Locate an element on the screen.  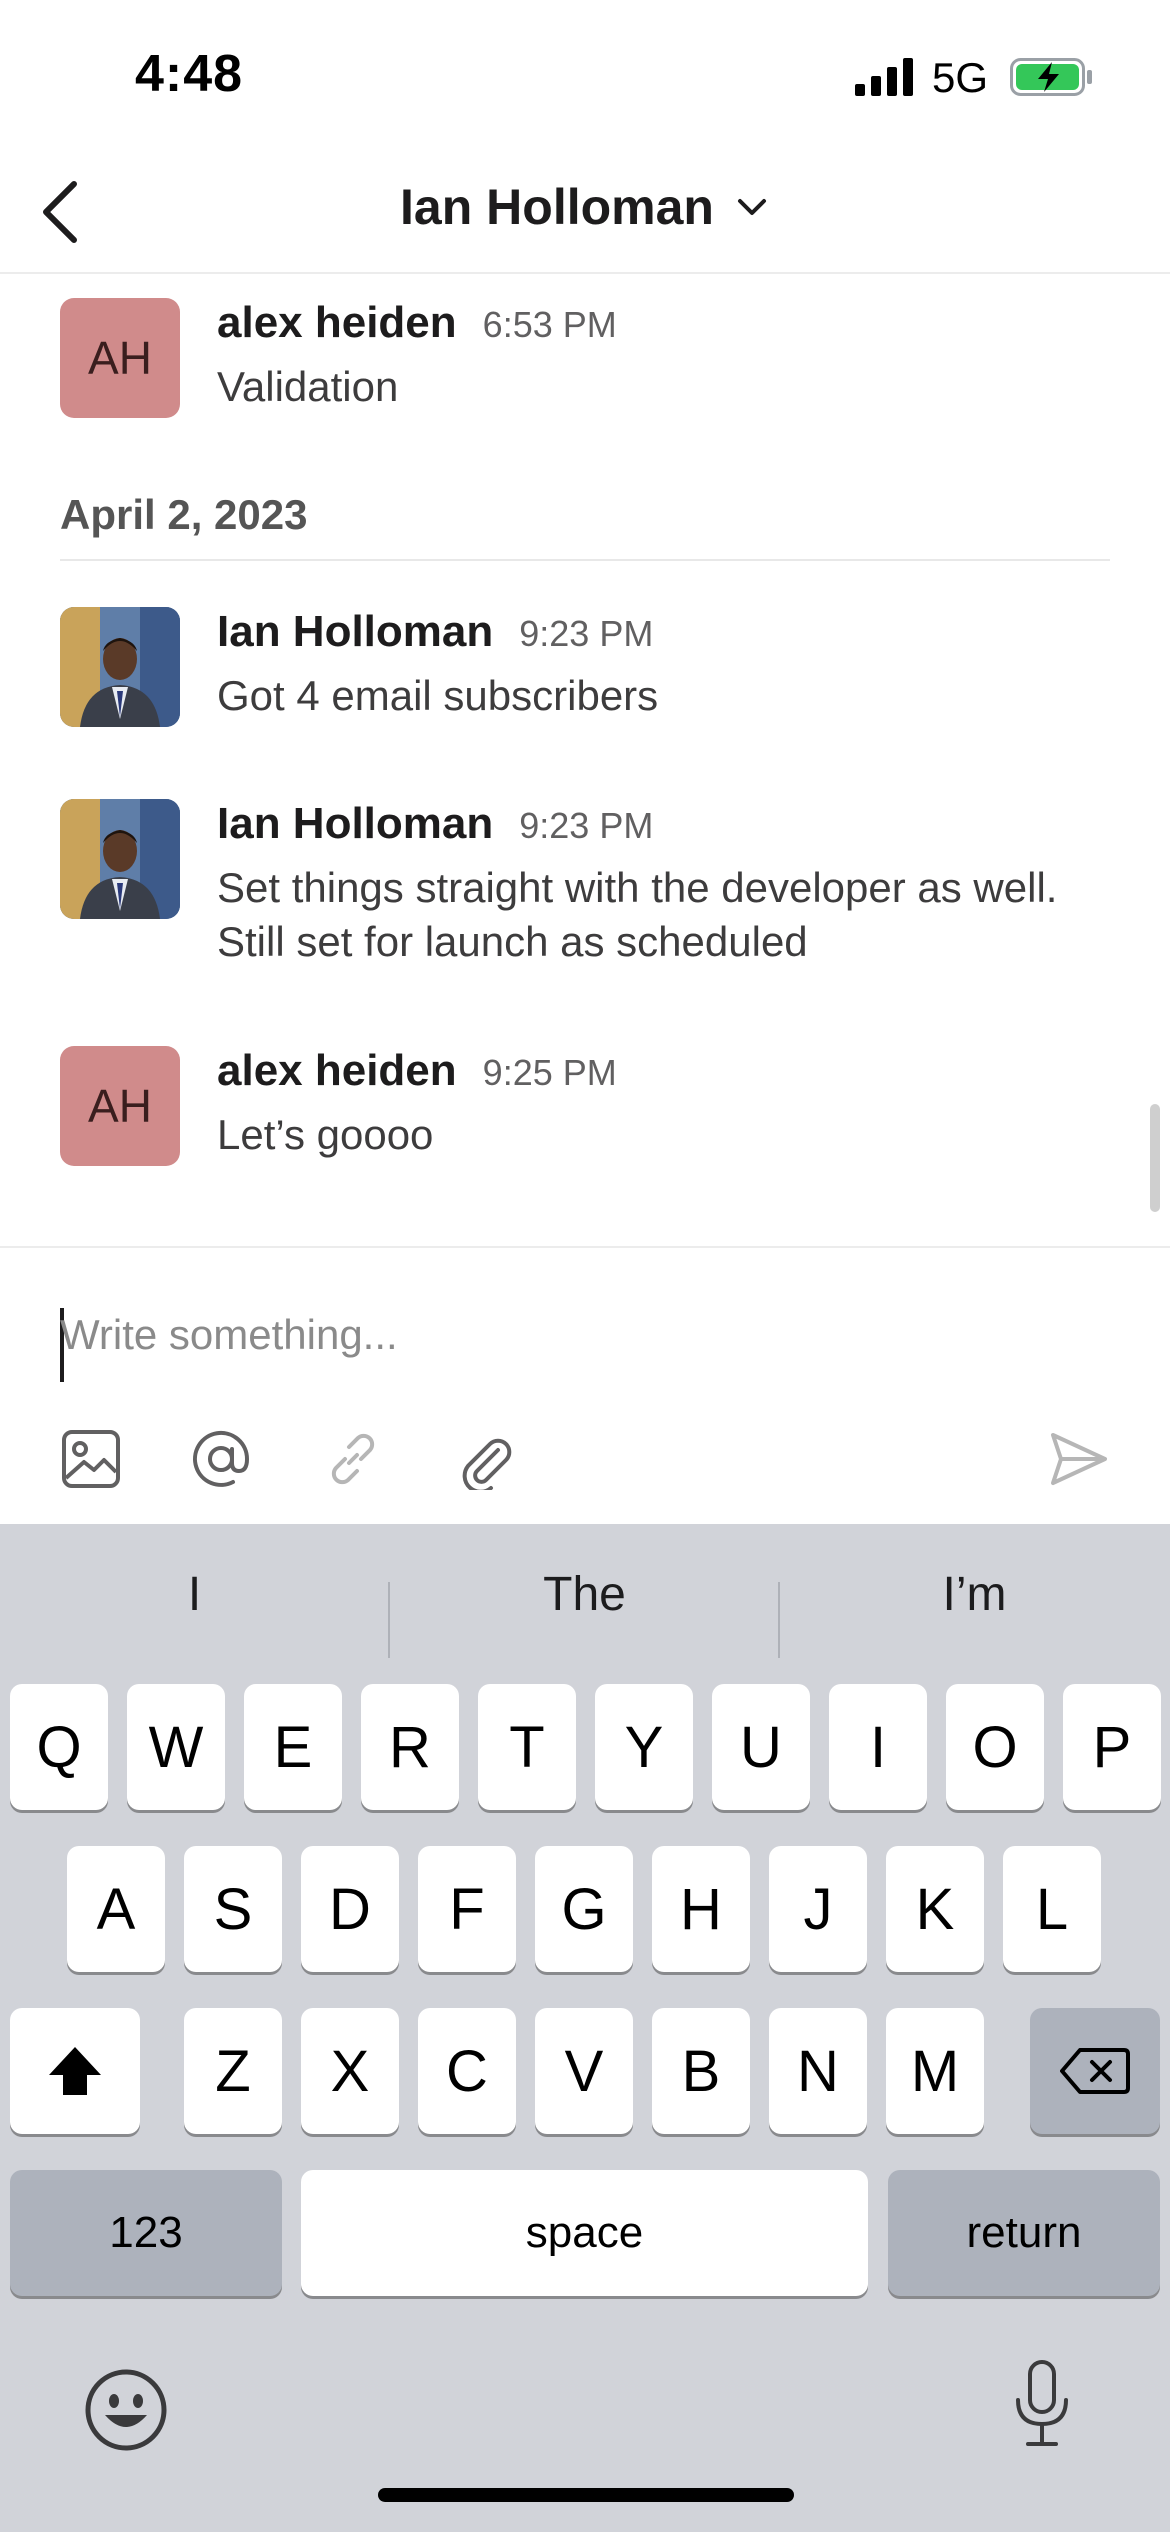
key-q: Q is located at coordinates (59, 1747).